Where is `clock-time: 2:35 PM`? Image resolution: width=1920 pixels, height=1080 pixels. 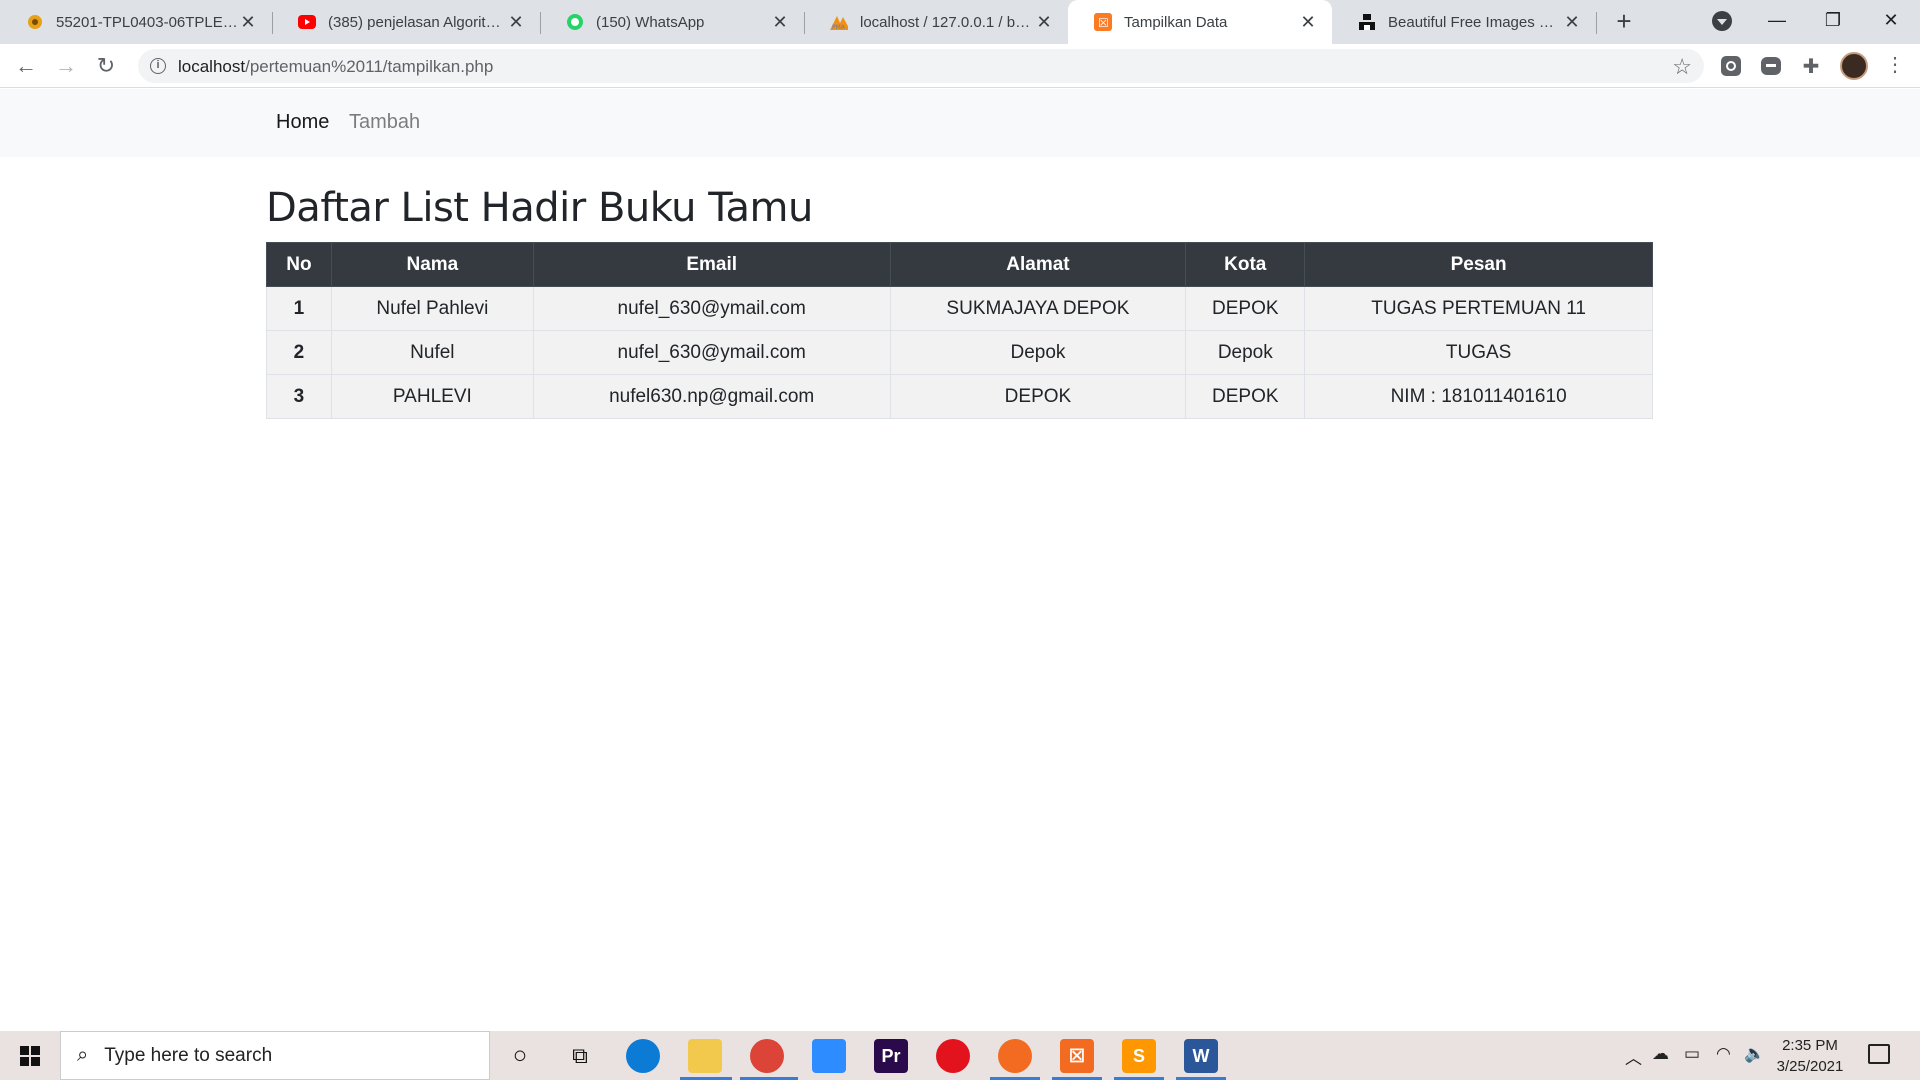 clock-time: 2:35 PM is located at coordinates (1810, 1045).